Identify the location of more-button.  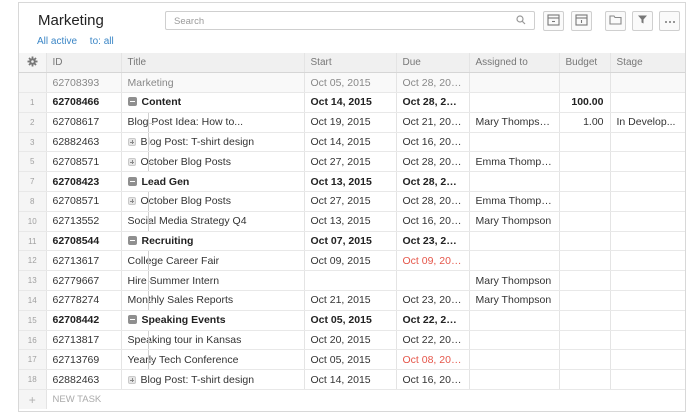
(669, 21).